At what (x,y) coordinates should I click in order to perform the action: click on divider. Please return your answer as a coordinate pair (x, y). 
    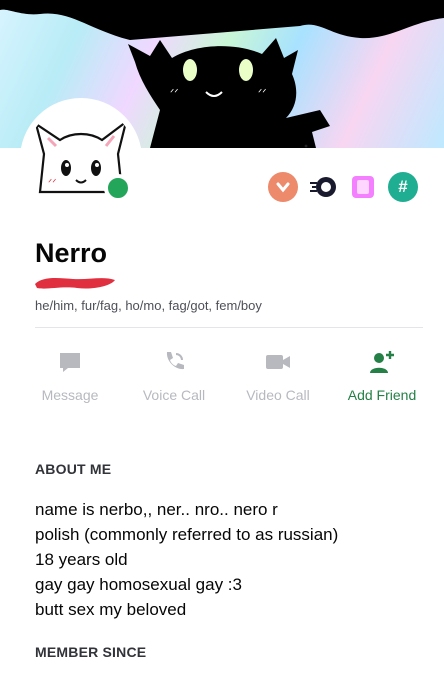
    Looking at the image, I should click on (229, 327).